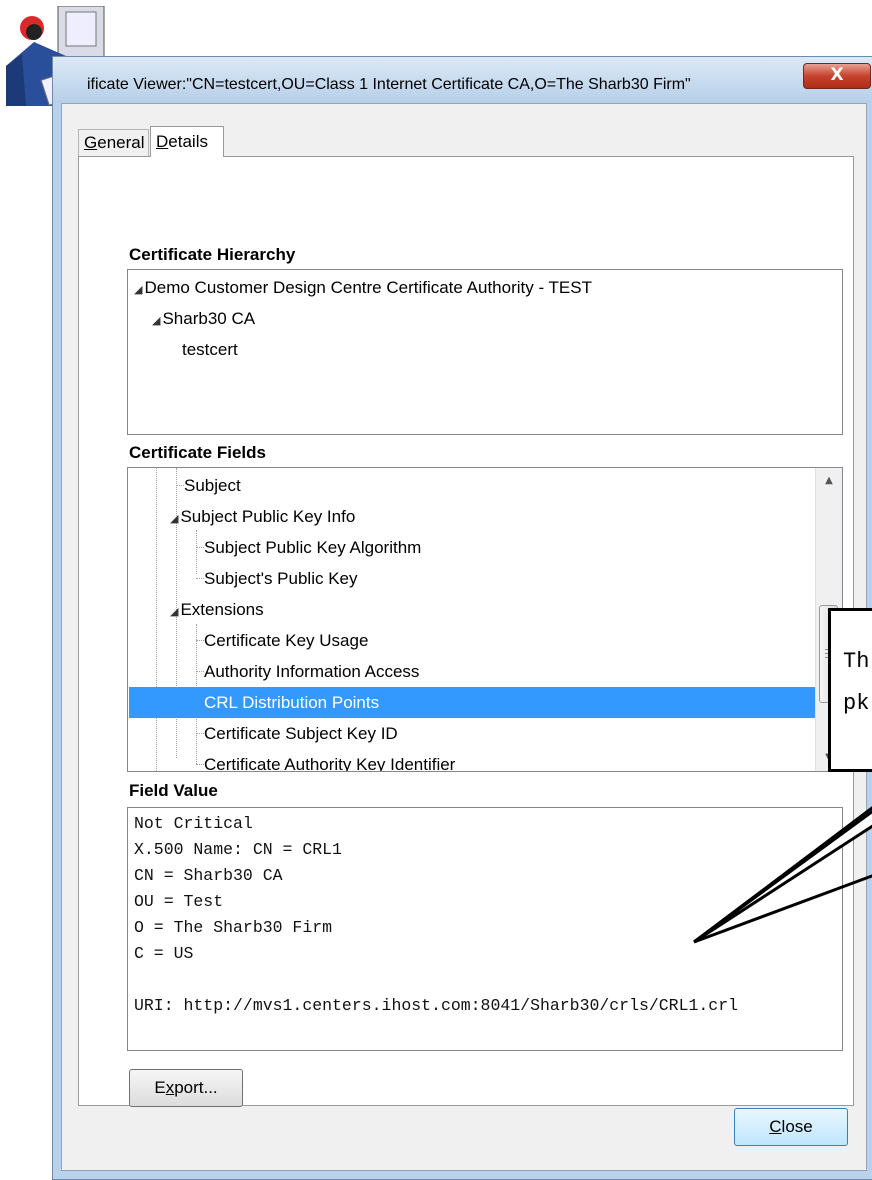  I want to click on tab-details-accel: D, so click(162, 141).